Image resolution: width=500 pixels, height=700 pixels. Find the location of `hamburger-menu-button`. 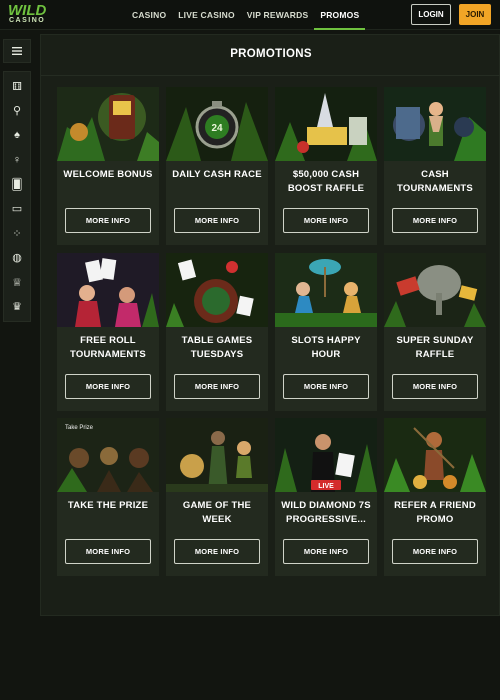

hamburger-menu-button is located at coordinates (17, 51).